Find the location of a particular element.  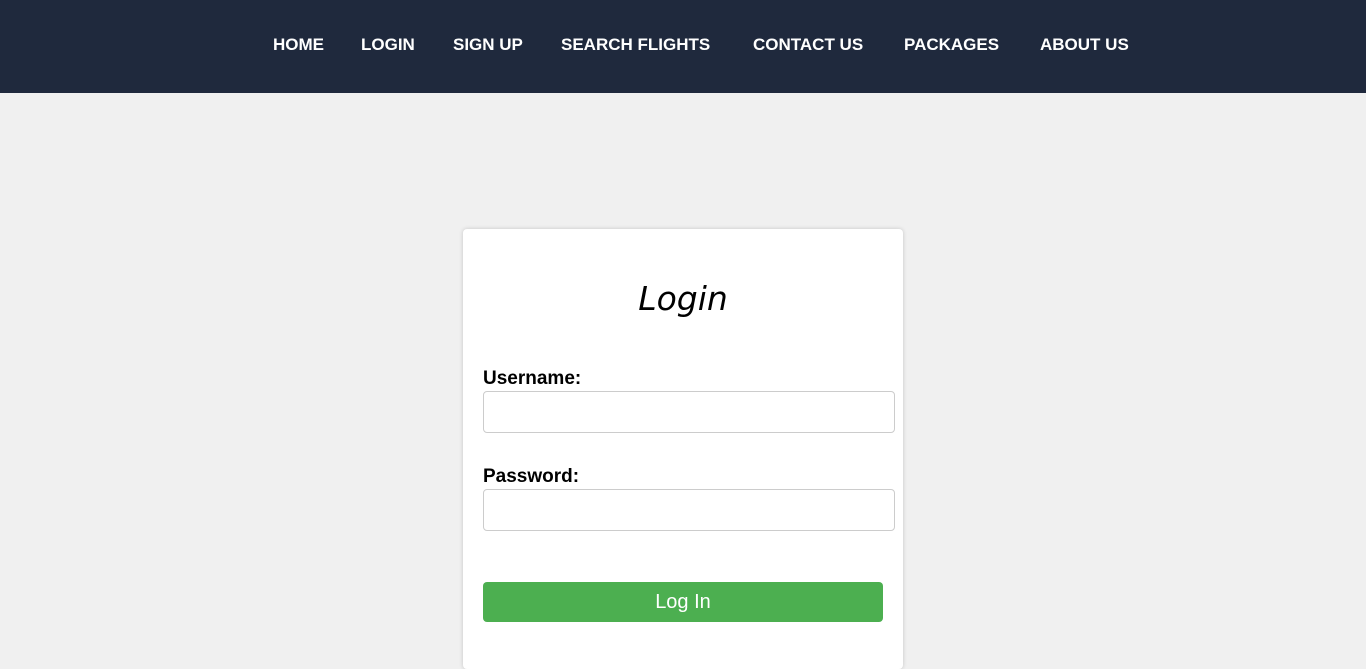

log-in-button: Log In is located at coordinates (683, 602).